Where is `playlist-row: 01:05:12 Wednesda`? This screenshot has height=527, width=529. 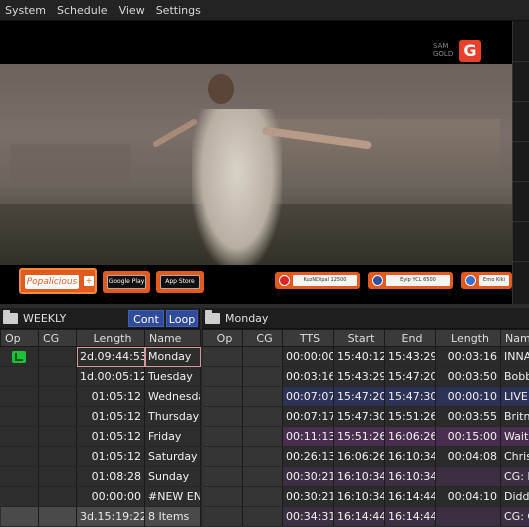
playlist-row: 01:05:12 Wednesda is located at coordinates (100, 396).